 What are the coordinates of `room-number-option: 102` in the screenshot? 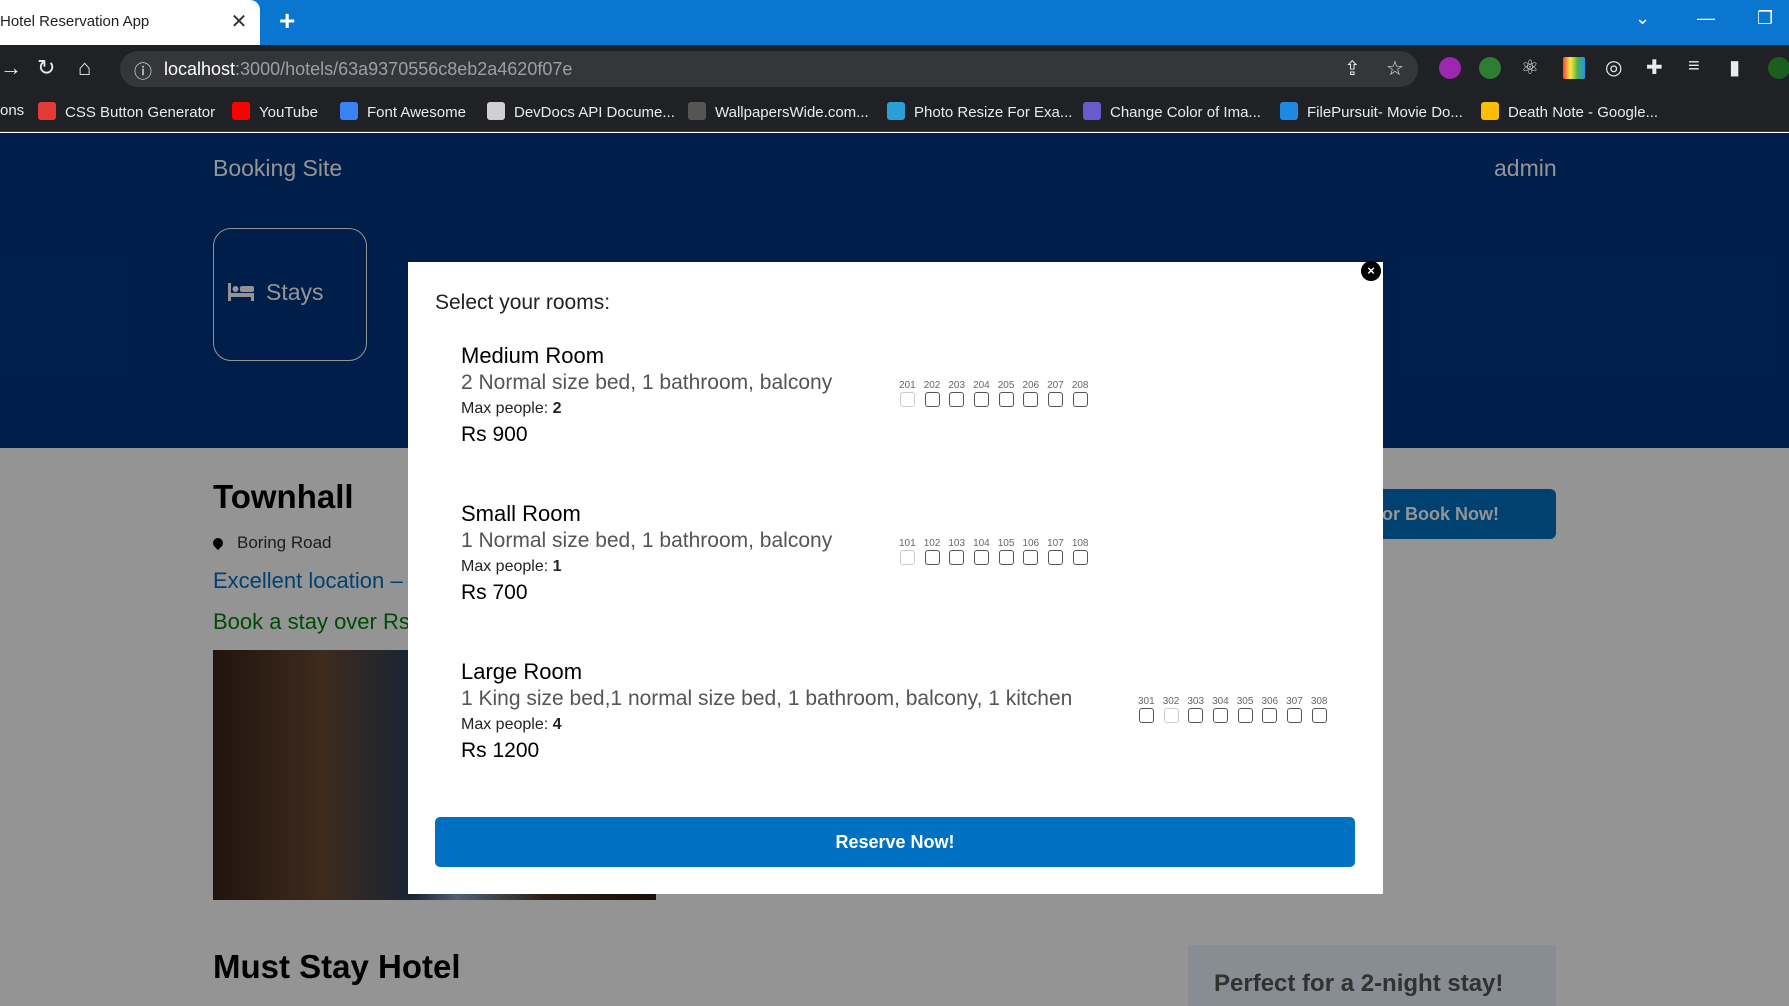 It's located at (932, 551).